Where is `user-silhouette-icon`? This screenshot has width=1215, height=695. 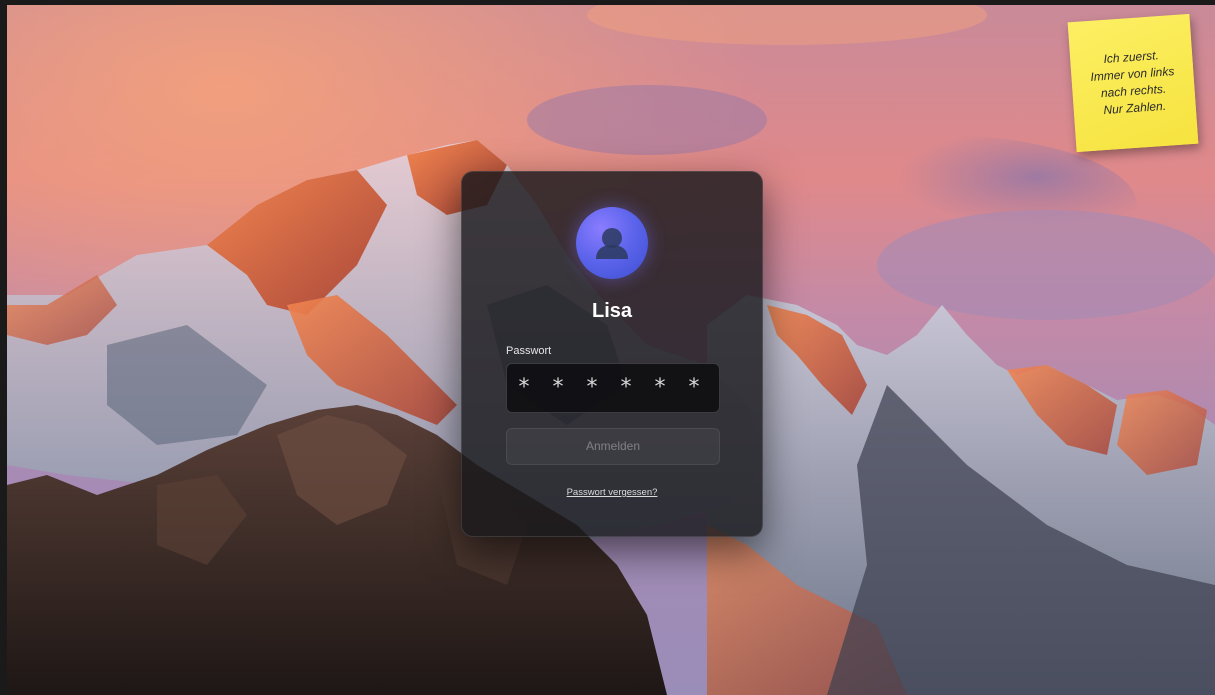 user-silhouette-icon is located at coordinates (612, 243).